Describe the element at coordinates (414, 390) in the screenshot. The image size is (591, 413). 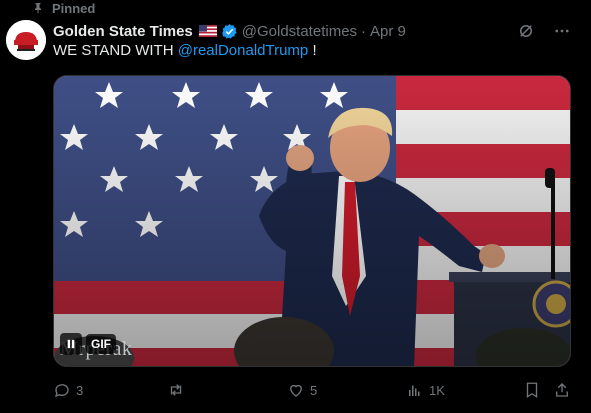
I see `views-icon` at that location.